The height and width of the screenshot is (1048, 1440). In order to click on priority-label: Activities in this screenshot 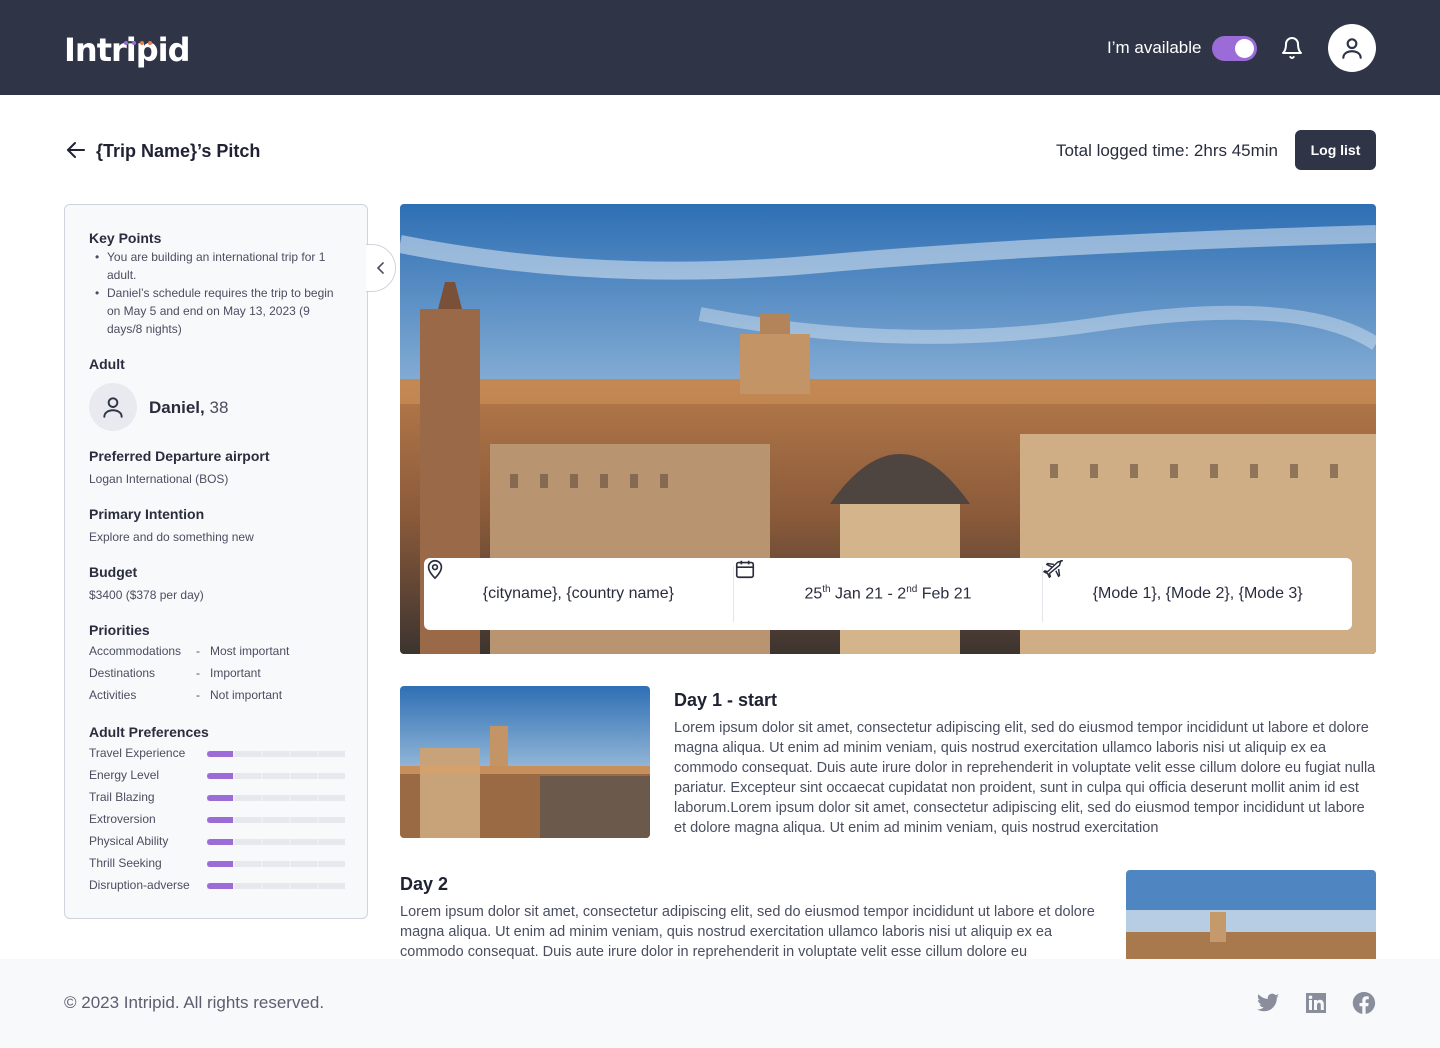, I will do `click(113, 695)`.